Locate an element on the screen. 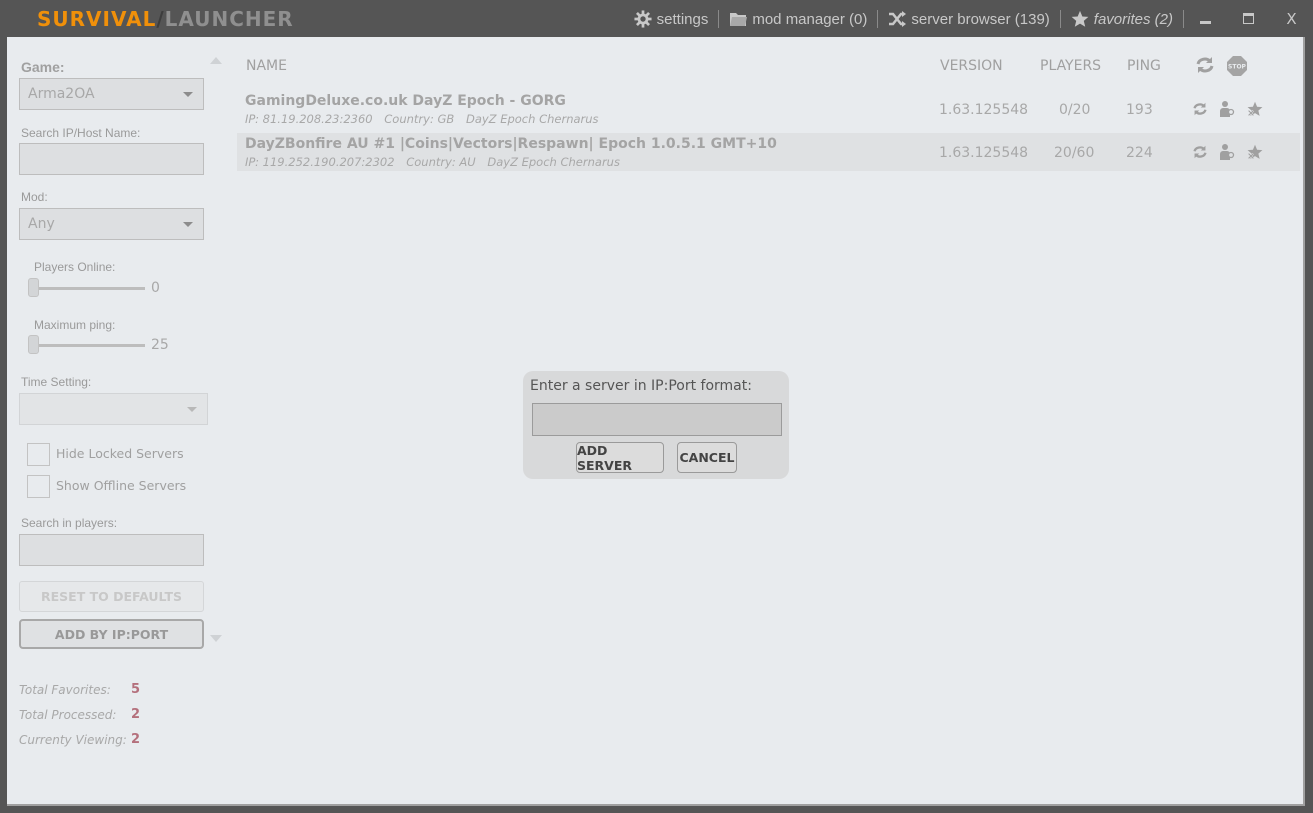  nav-settings: settings is located at coordinates (671, 19).